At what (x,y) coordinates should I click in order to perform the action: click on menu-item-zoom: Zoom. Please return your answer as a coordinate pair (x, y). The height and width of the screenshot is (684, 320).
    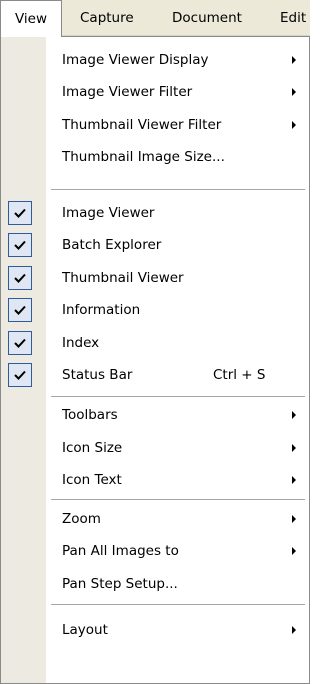
    Looking at the image, I should click on (155, 519).